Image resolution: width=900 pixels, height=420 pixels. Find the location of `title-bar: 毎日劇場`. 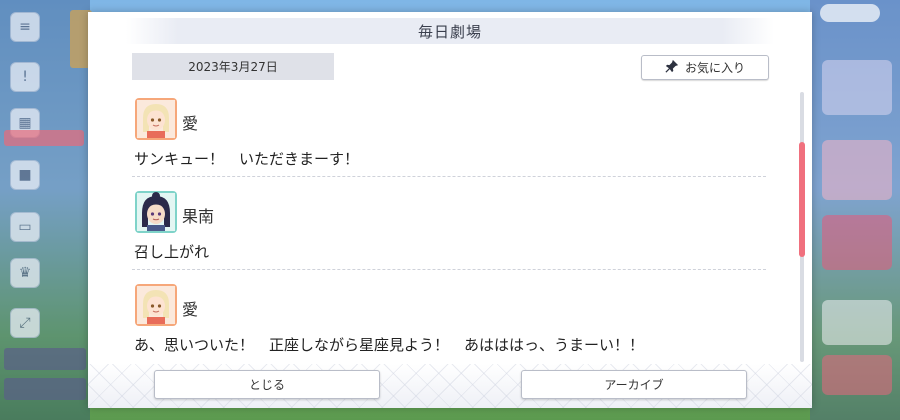

title-bar: 毎日劇場 is located at coordinates (450, 31).